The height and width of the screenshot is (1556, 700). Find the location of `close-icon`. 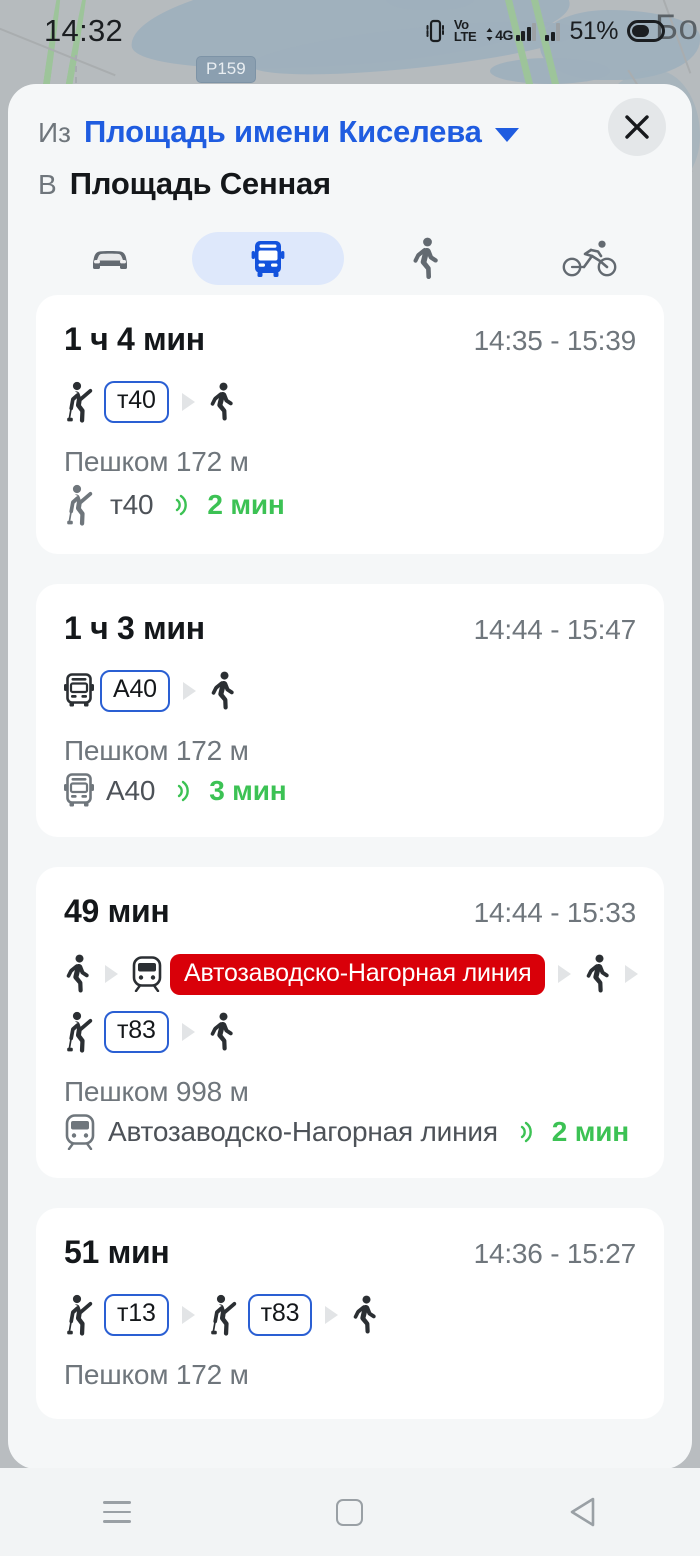

close-icon is located at coordinates (637, 127).